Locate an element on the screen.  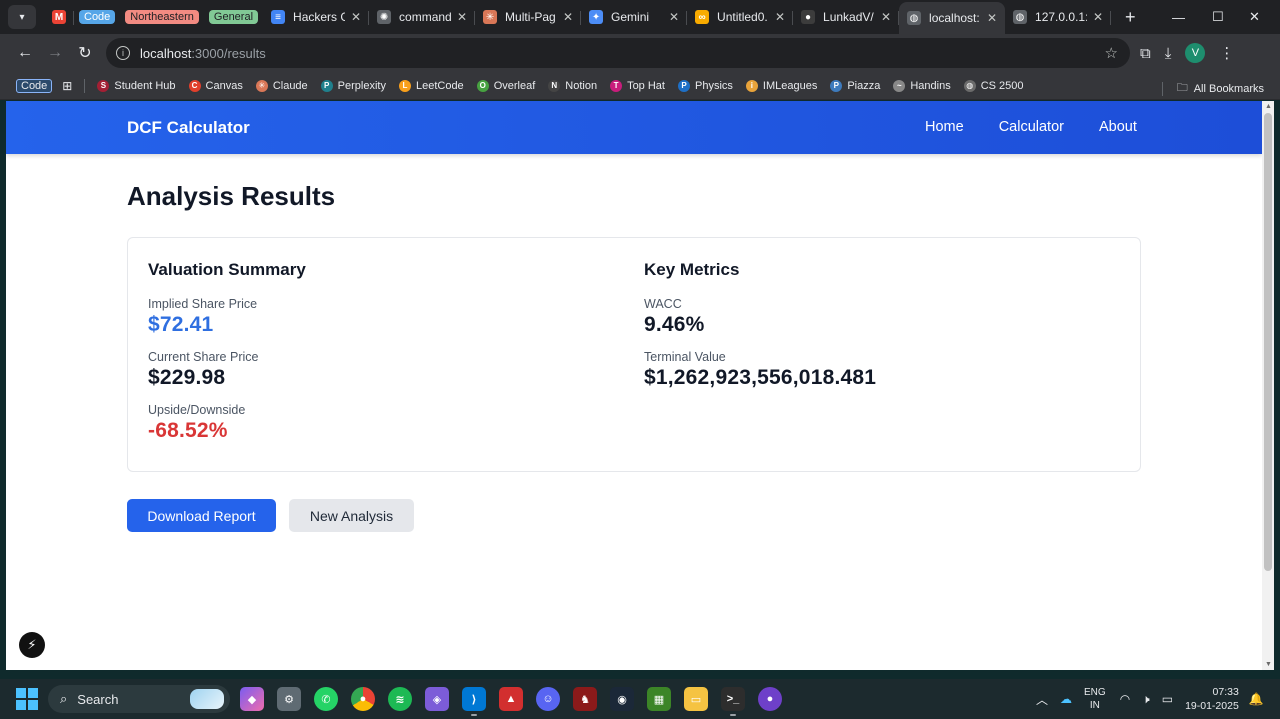
current-price-value: $229.98 is located at coordinates (187, 377).